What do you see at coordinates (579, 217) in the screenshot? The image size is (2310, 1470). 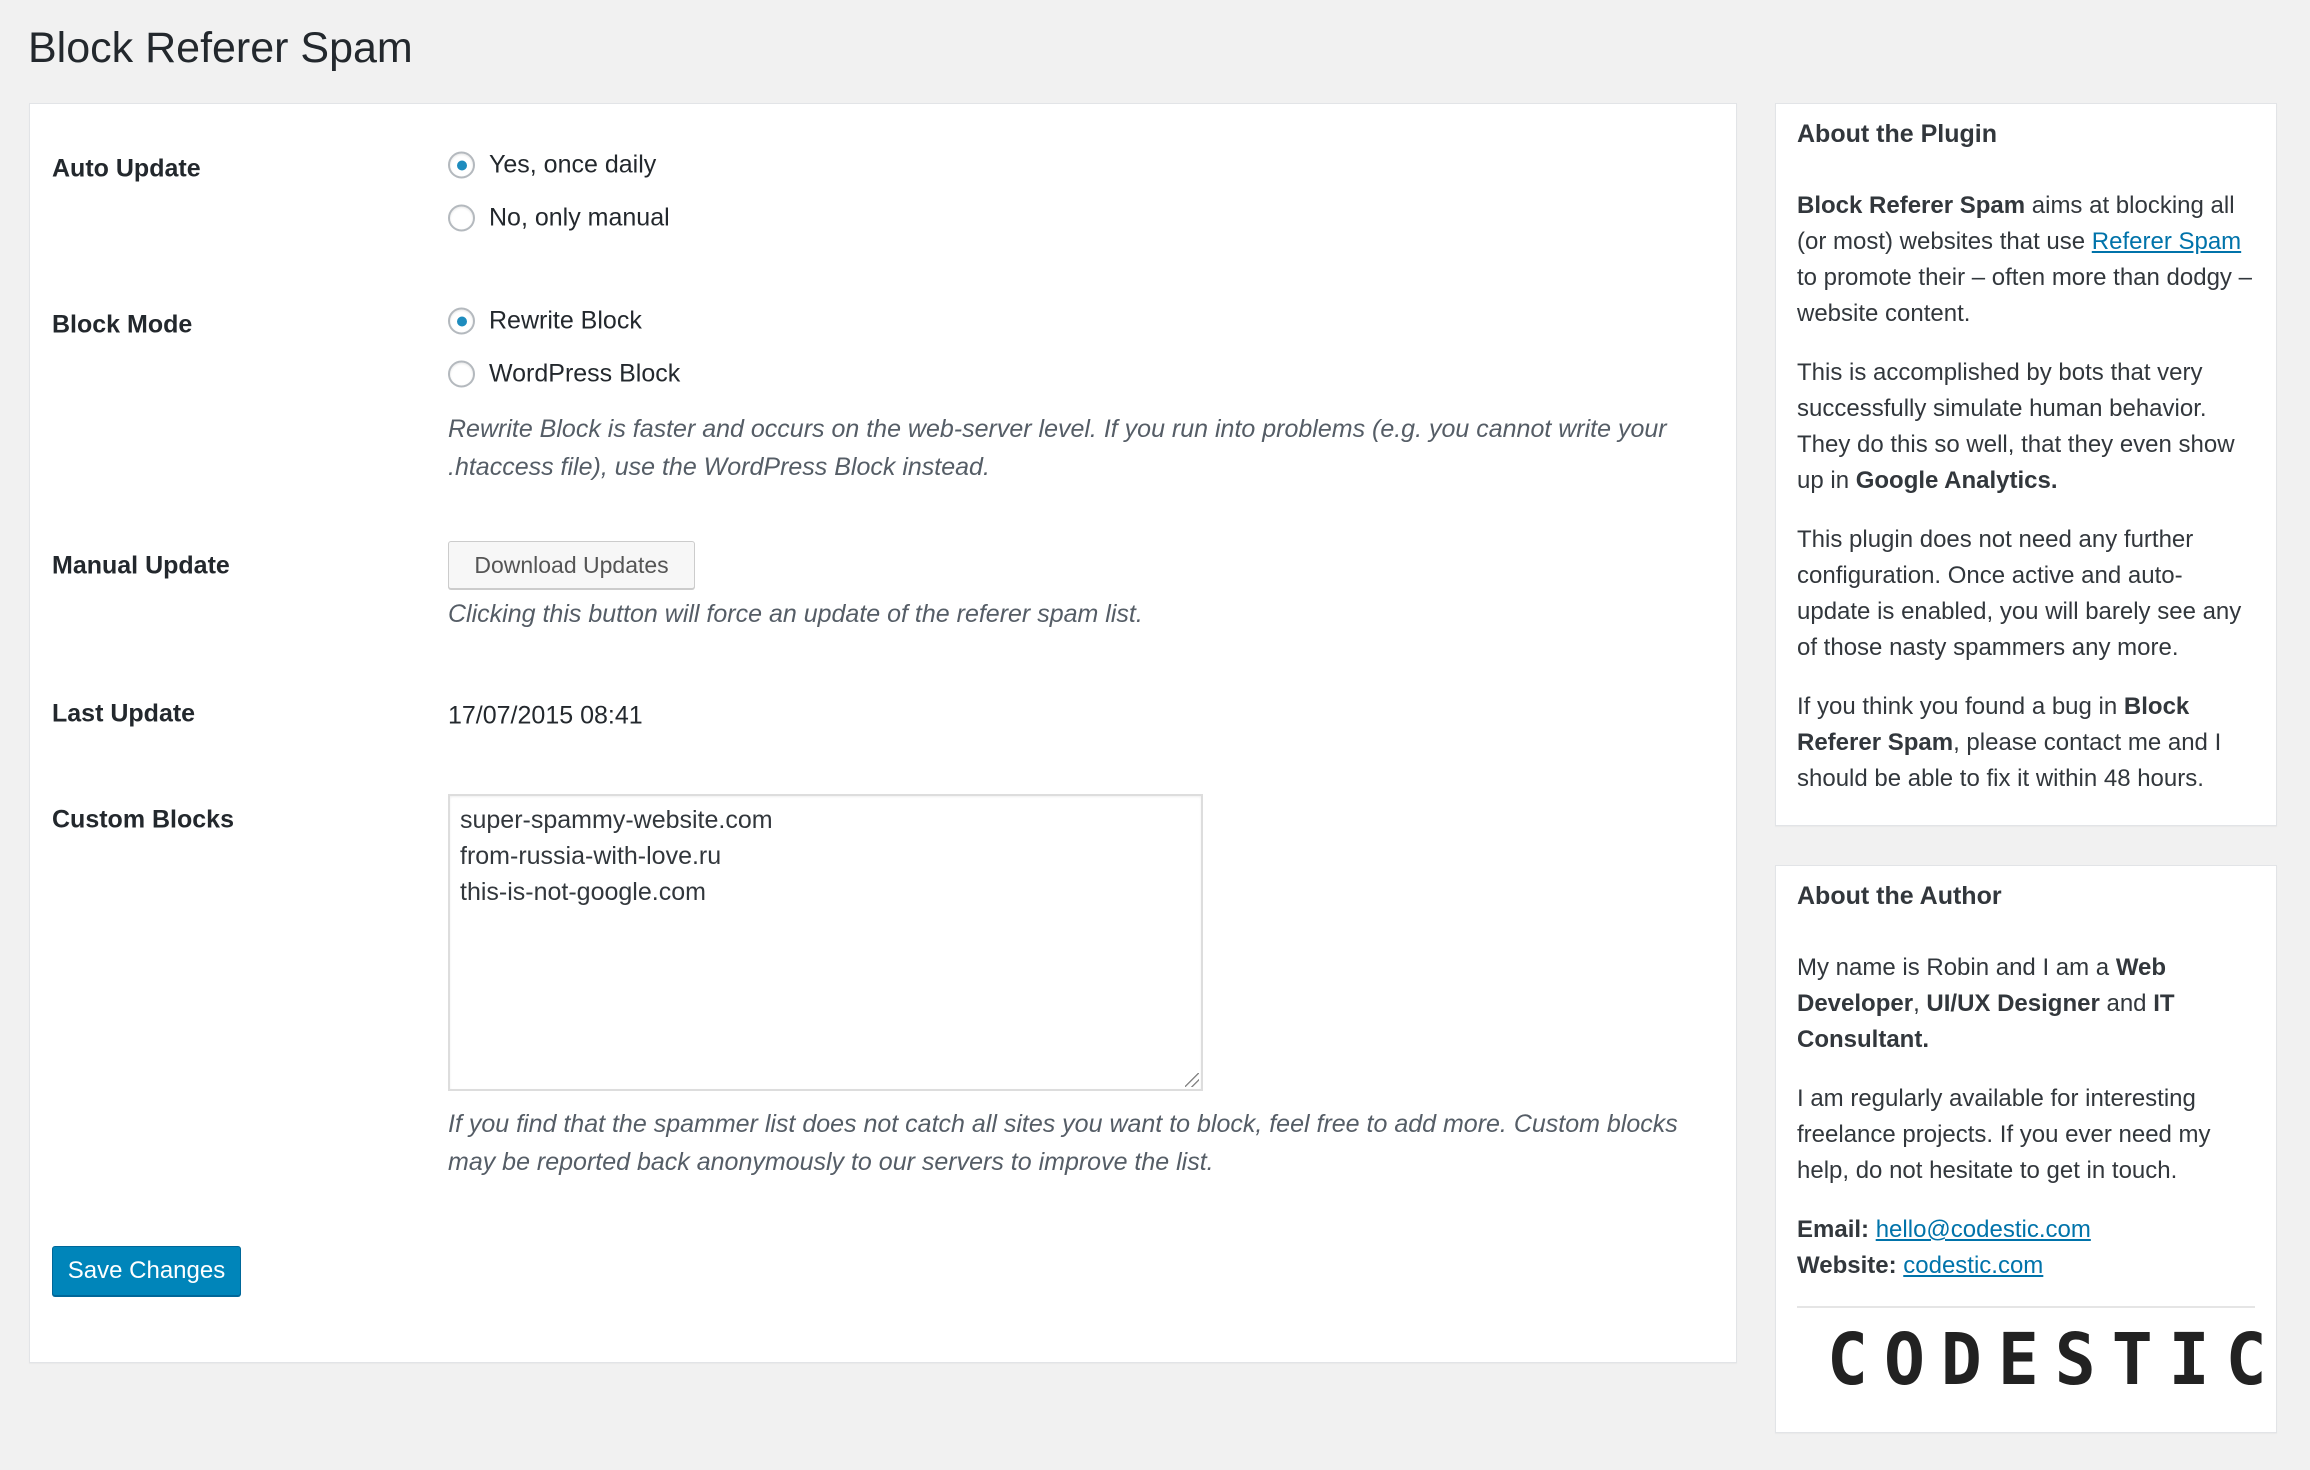 I see `radio-label: No, only manual` at bounding box center [579, 217].